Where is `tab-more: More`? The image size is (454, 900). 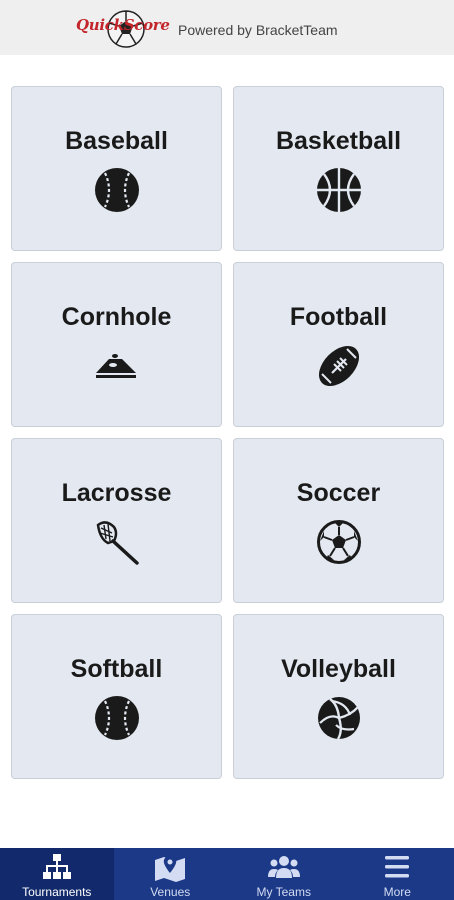
tab-more: More is located at coordinates (397, 874).